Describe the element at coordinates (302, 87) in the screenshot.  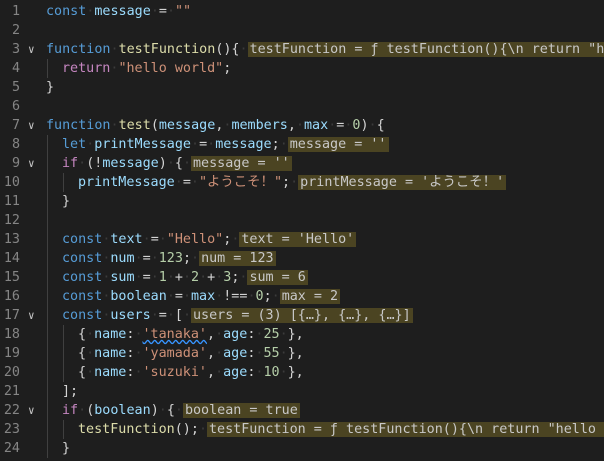
I see `code-line: 5}` at that location.